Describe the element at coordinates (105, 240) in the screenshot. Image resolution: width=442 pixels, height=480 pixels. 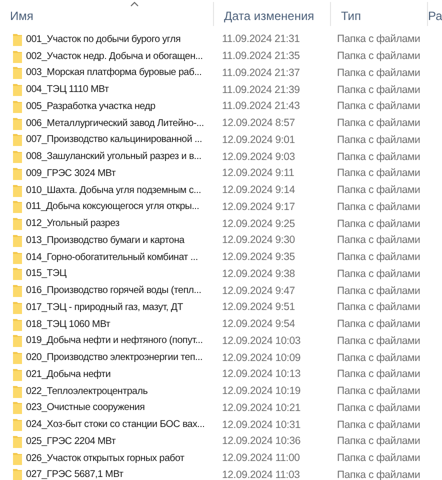
I see `folder-name: 013_Производство бумаги и картона` at that location.